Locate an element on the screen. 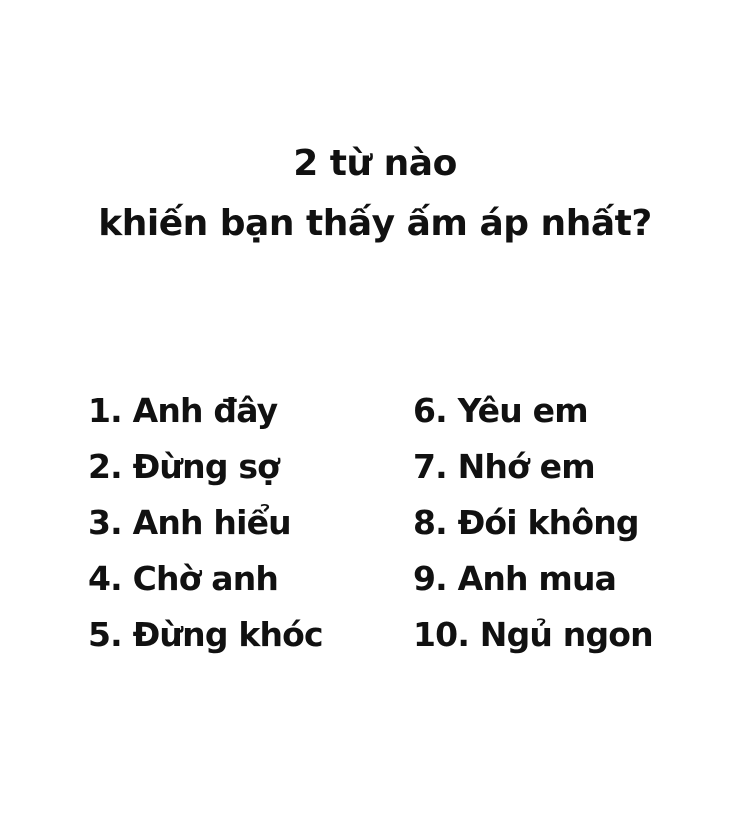 This screenshot has width=750, height=838. option-item-6: 6. Yêu em is located at coordinates (501, 410).